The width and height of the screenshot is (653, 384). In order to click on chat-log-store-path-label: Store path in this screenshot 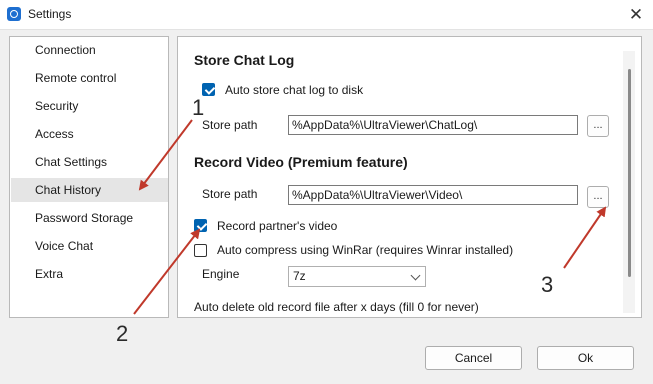, I will do `click(230, 125)`.